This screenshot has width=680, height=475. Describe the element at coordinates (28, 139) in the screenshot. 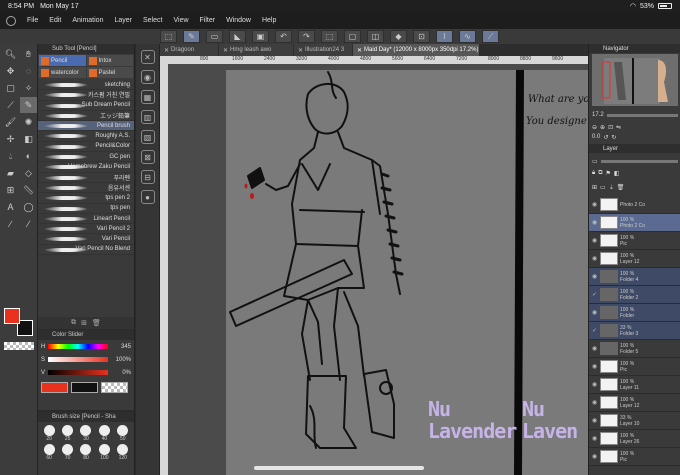

I see `eraser-icon: ◧` at that location.